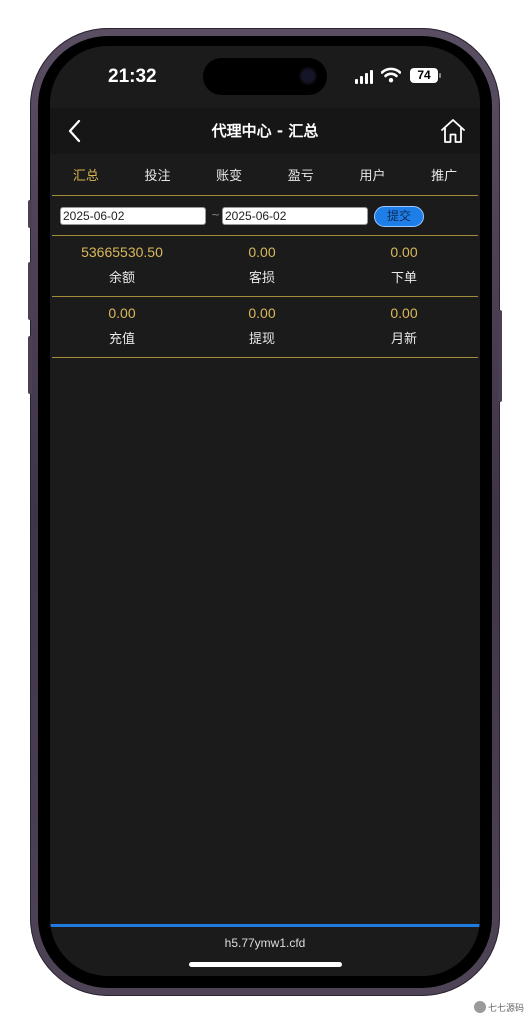 This screenshot has width=530, height=1024. What do you see at coordinates (391, 75) in the screenshot?
I see `wifi-icon` at bounding box center [391, 75].